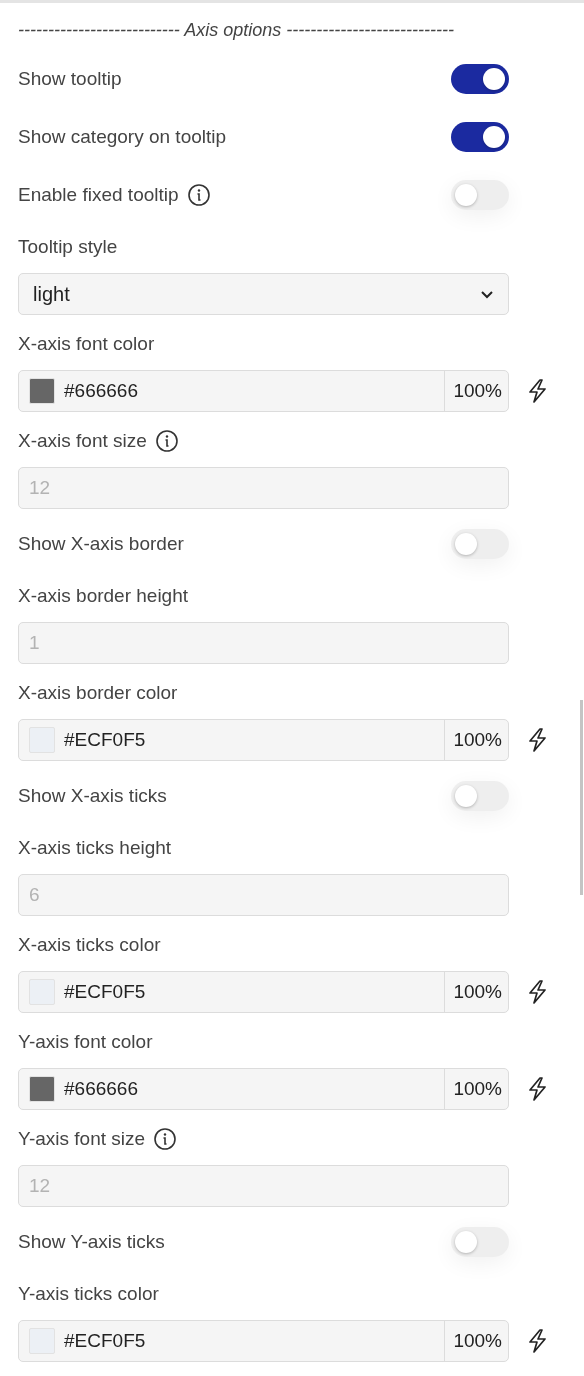 This screenshot has height=1376, width=584. Describe the element at coordinates (263, 895) in the screenshot. I see `number-input: 6` at that location.